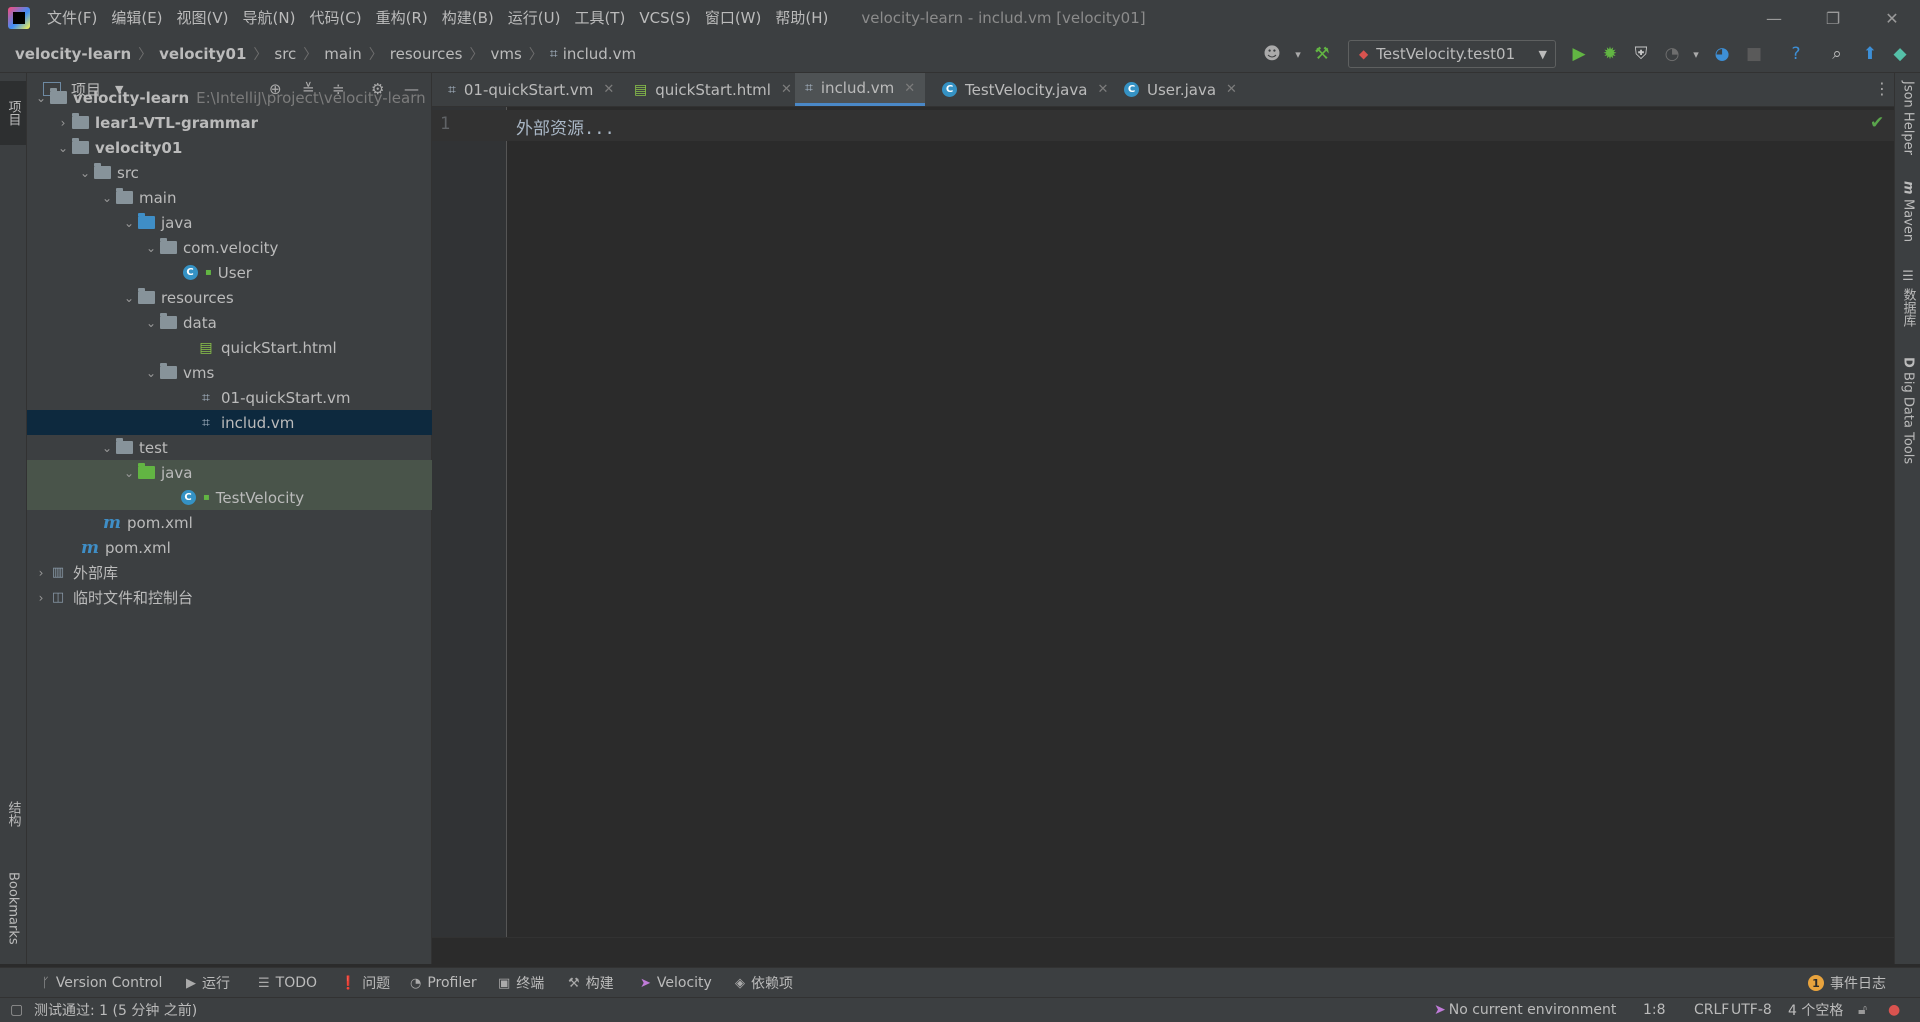  I want to click on tree-item-lear1-vtl-grammar: › lear1-VTL-grammar, so click(243, 122).